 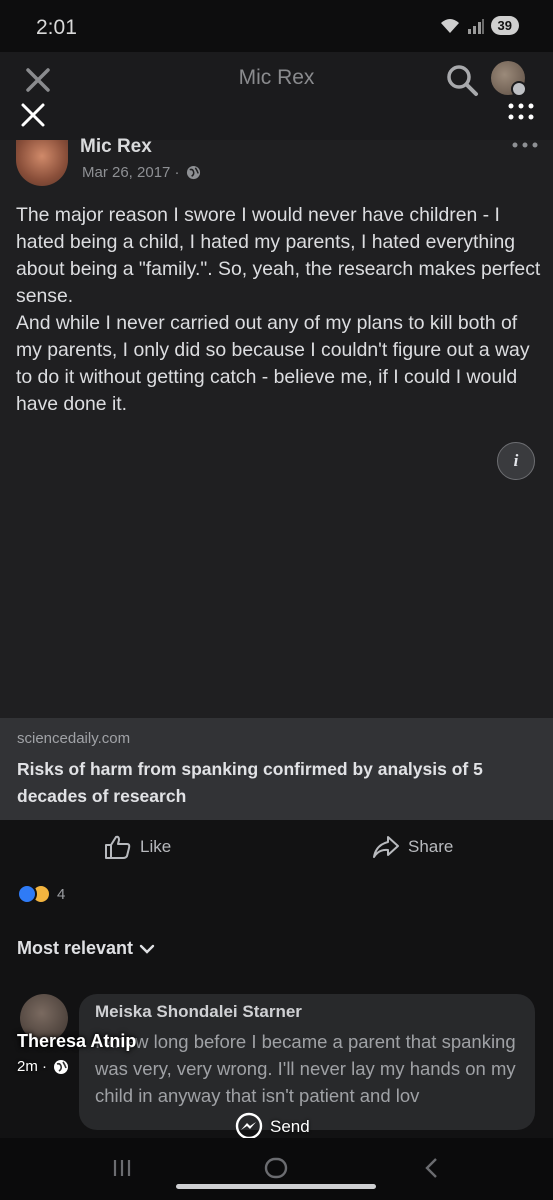 I want to click on story-meta: 2m ·, so click(x=43, y=1066).